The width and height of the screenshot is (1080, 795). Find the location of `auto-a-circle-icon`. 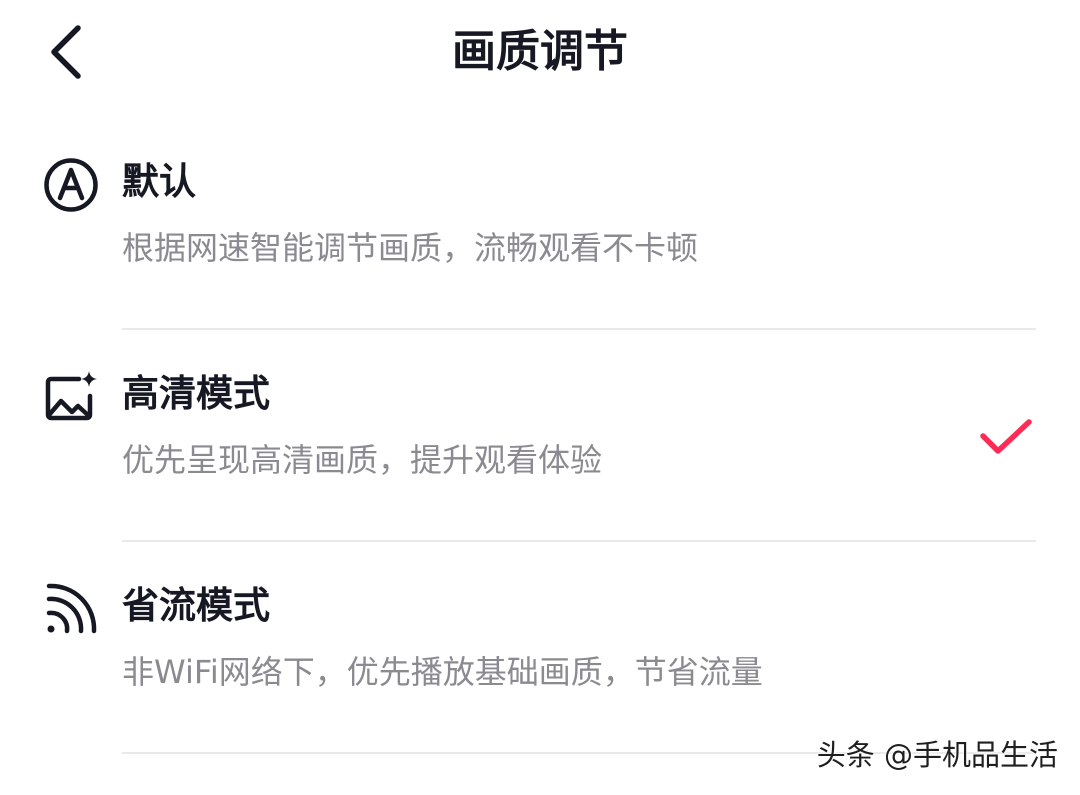

auto-a-circle-icon is located at coordinates (71, 185).